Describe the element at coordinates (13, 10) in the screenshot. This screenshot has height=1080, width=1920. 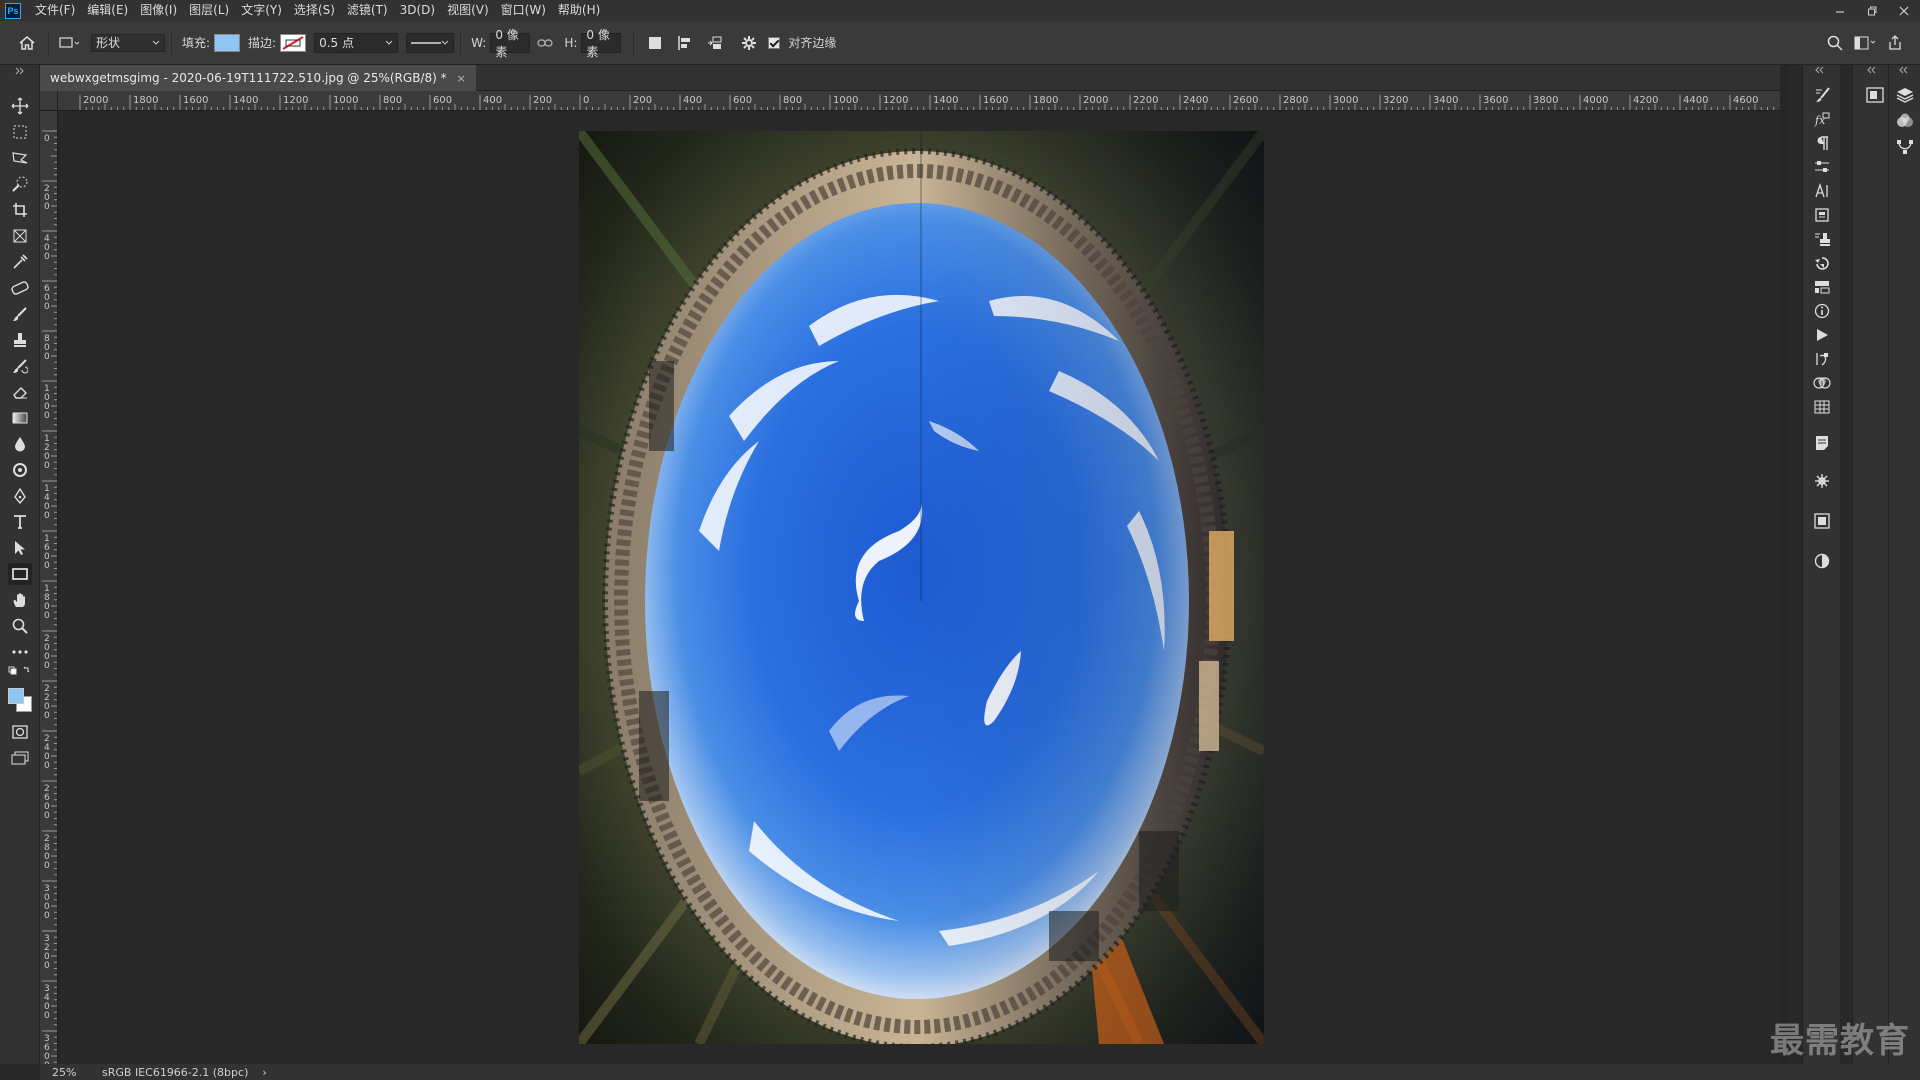
I see `photoshop-logo-icon: Ps` at that location.